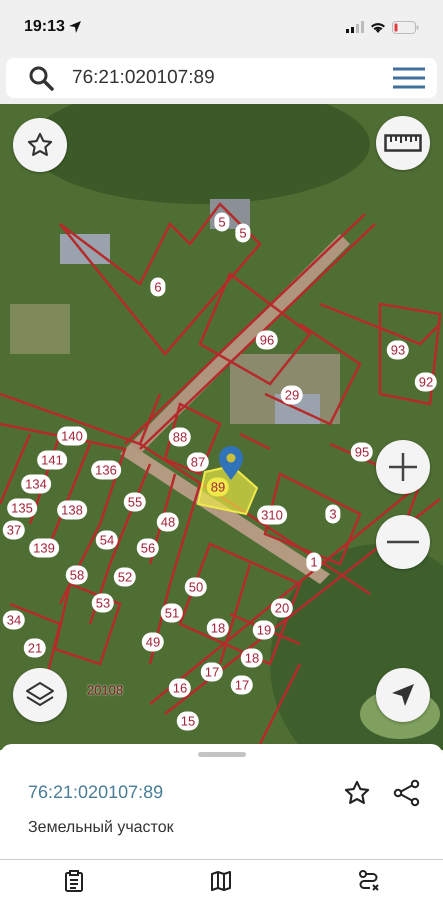 The width and height of the screenshot is (443, 910). What do you see at coordinates (96, 793) in the screenshot?
I see `parcel-number-title: 76:21:020107:89` at bounding box center [96, 793].